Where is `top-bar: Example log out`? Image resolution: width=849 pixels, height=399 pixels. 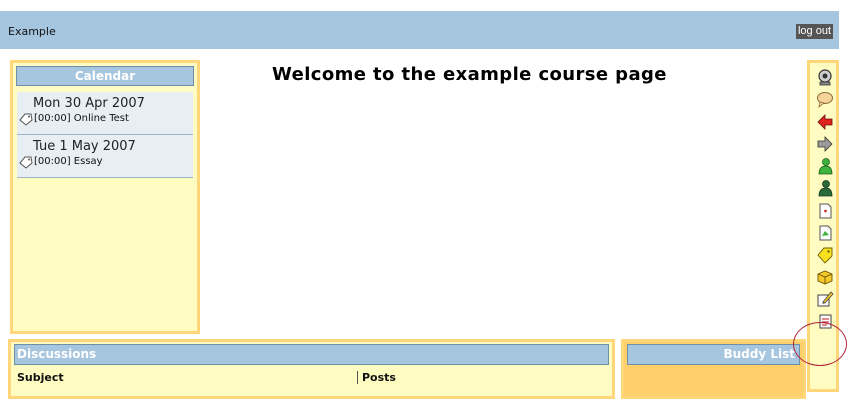
top-bar: Example log out is located at coordinates (419, 30).